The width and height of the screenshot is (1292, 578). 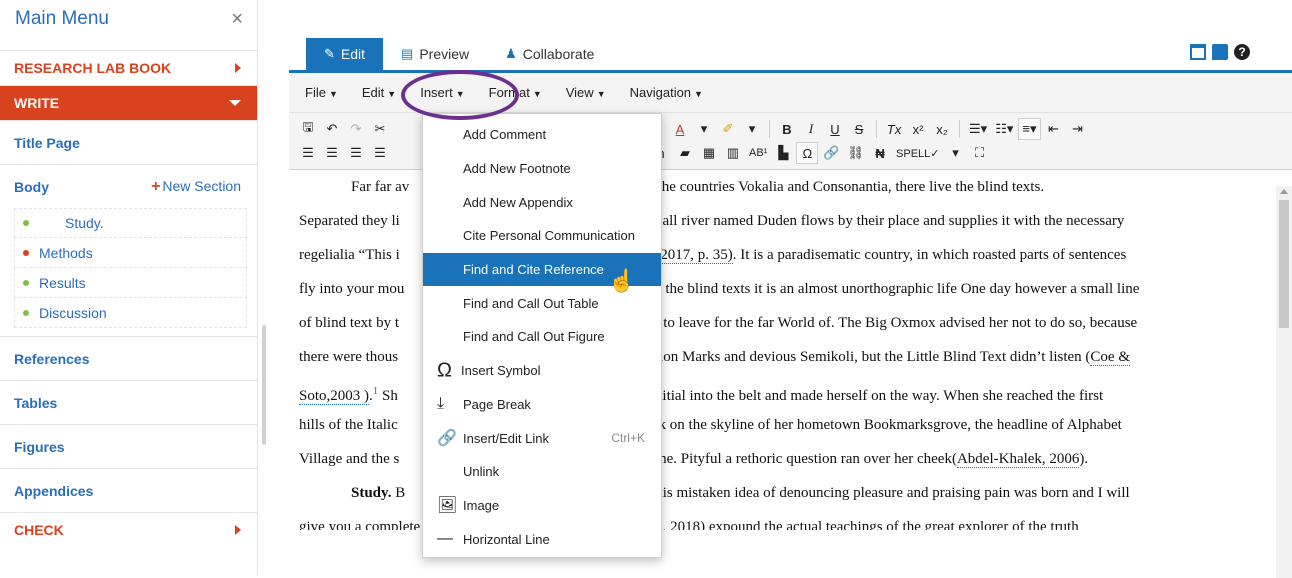 What do you see at coordinates (334, 396) in the screenshot?
I see `citation-link: Soto,2003 )` at bounding box center [334, 396].